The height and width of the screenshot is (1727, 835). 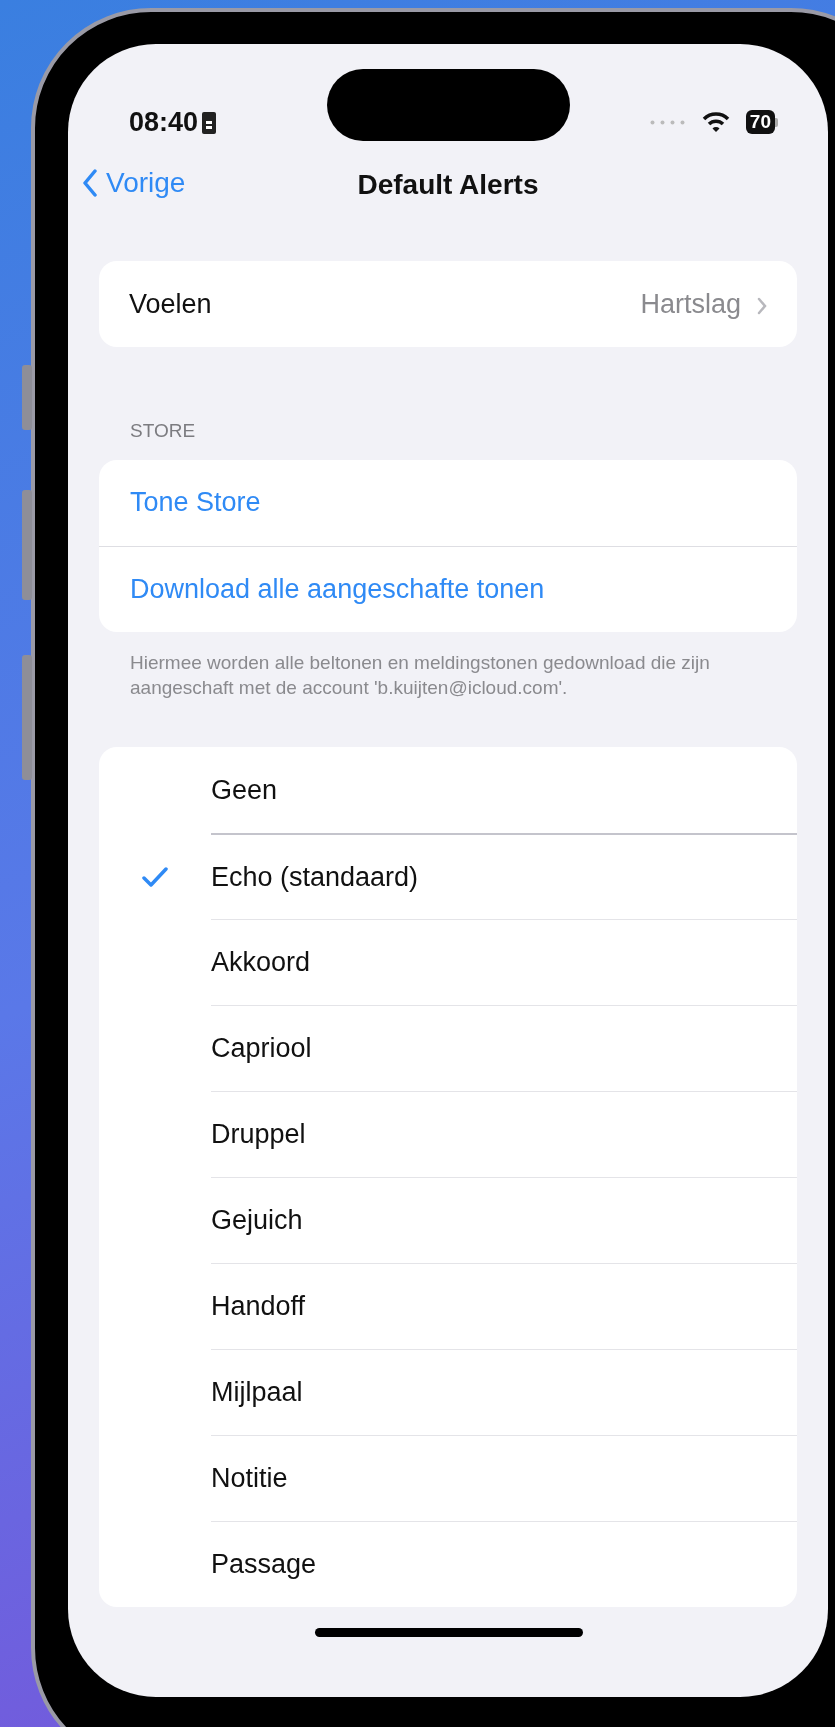 I want to click on section-footer: Hiermee worden alle beltonen en meldingstonen gedownload die zijn aangeschaft met de account 'b.kuijten@icloud.com'., so click(x=448, y=666).